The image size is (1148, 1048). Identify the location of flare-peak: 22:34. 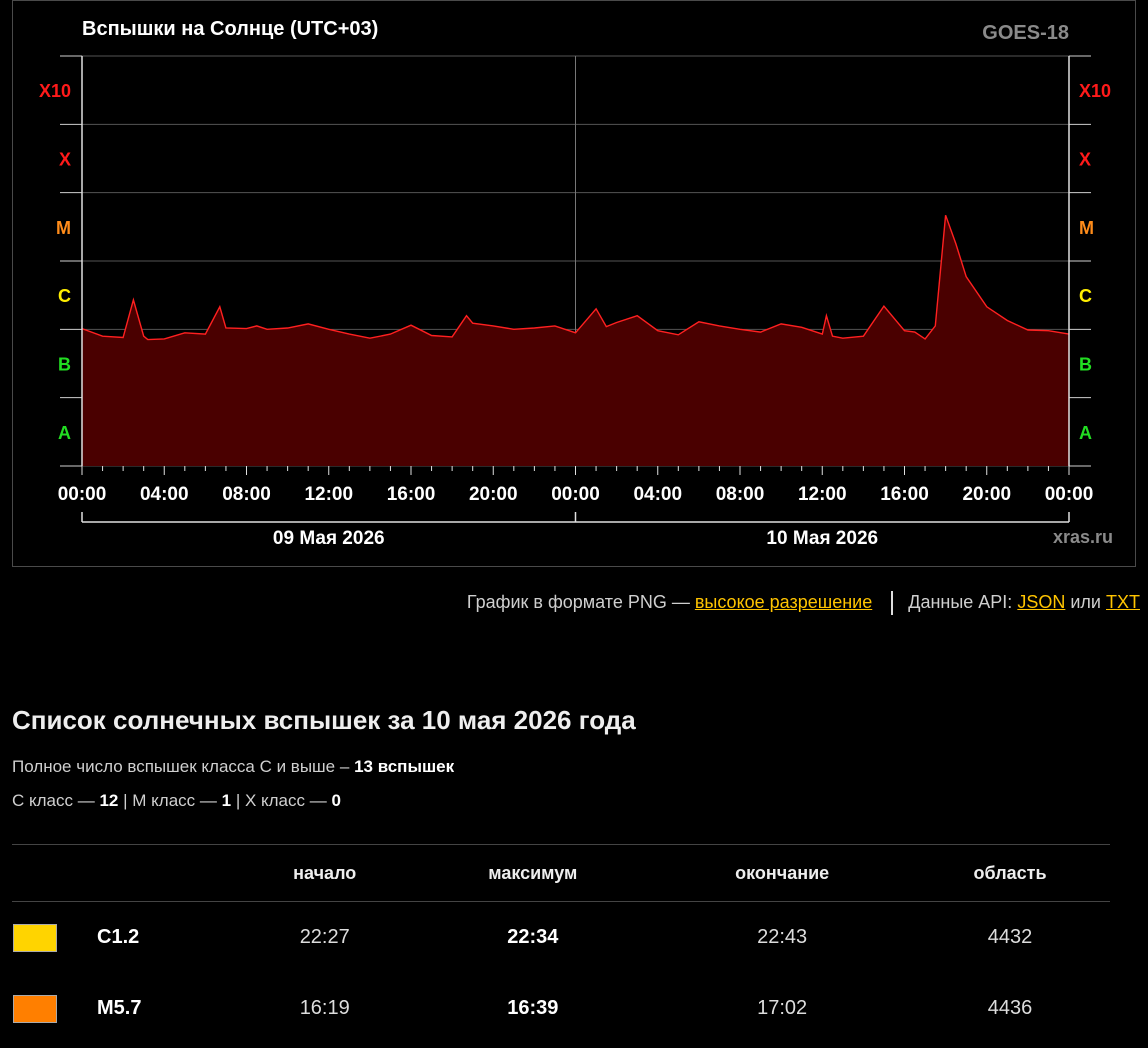
(533, 937).